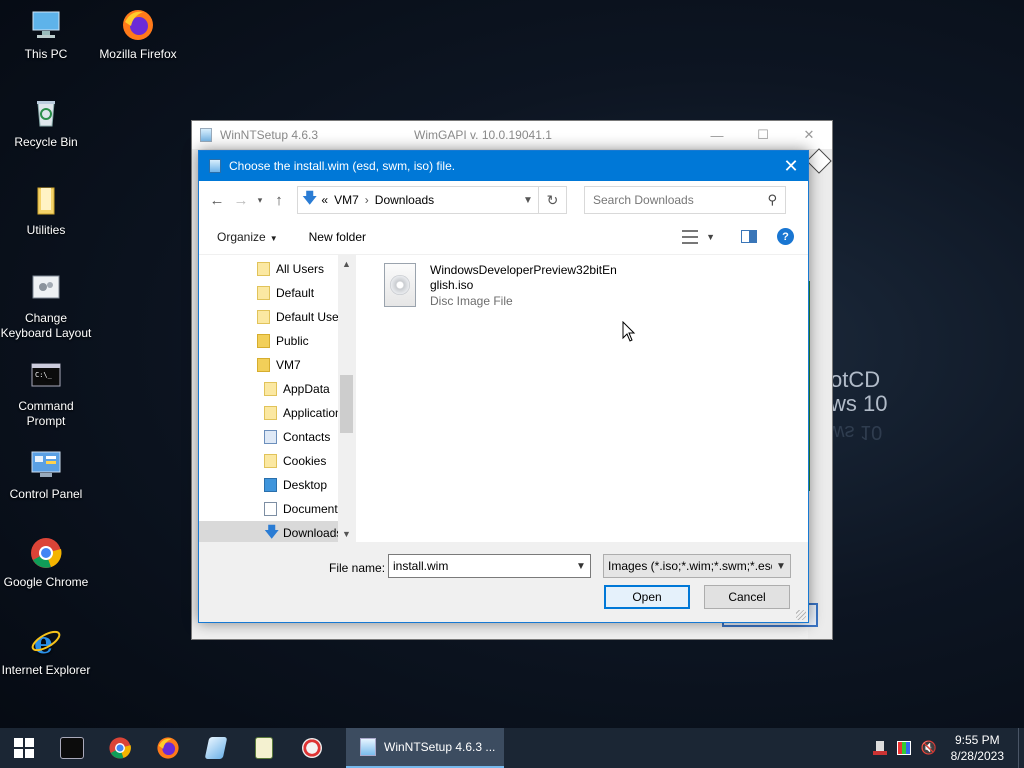  What do you see at coordinates (300, 269) in the screenshot?
I see `tree-item-label: All Users` at bounding box center [300, 269].